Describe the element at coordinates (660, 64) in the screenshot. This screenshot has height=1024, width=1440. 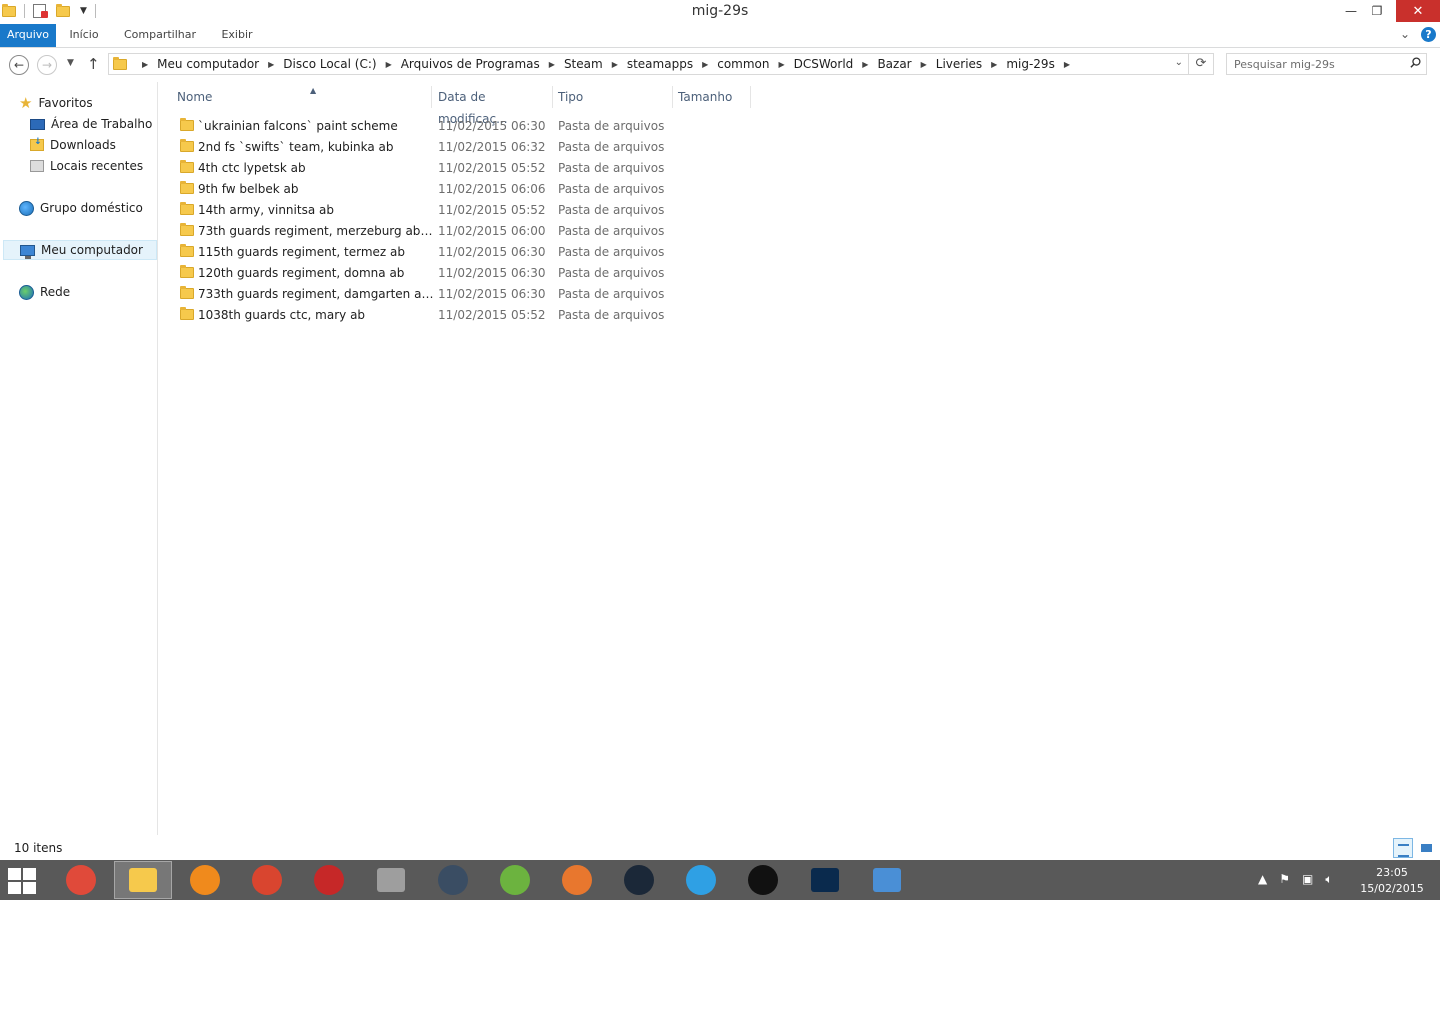
I see `breadcrumb-item: steamapps` at that location.